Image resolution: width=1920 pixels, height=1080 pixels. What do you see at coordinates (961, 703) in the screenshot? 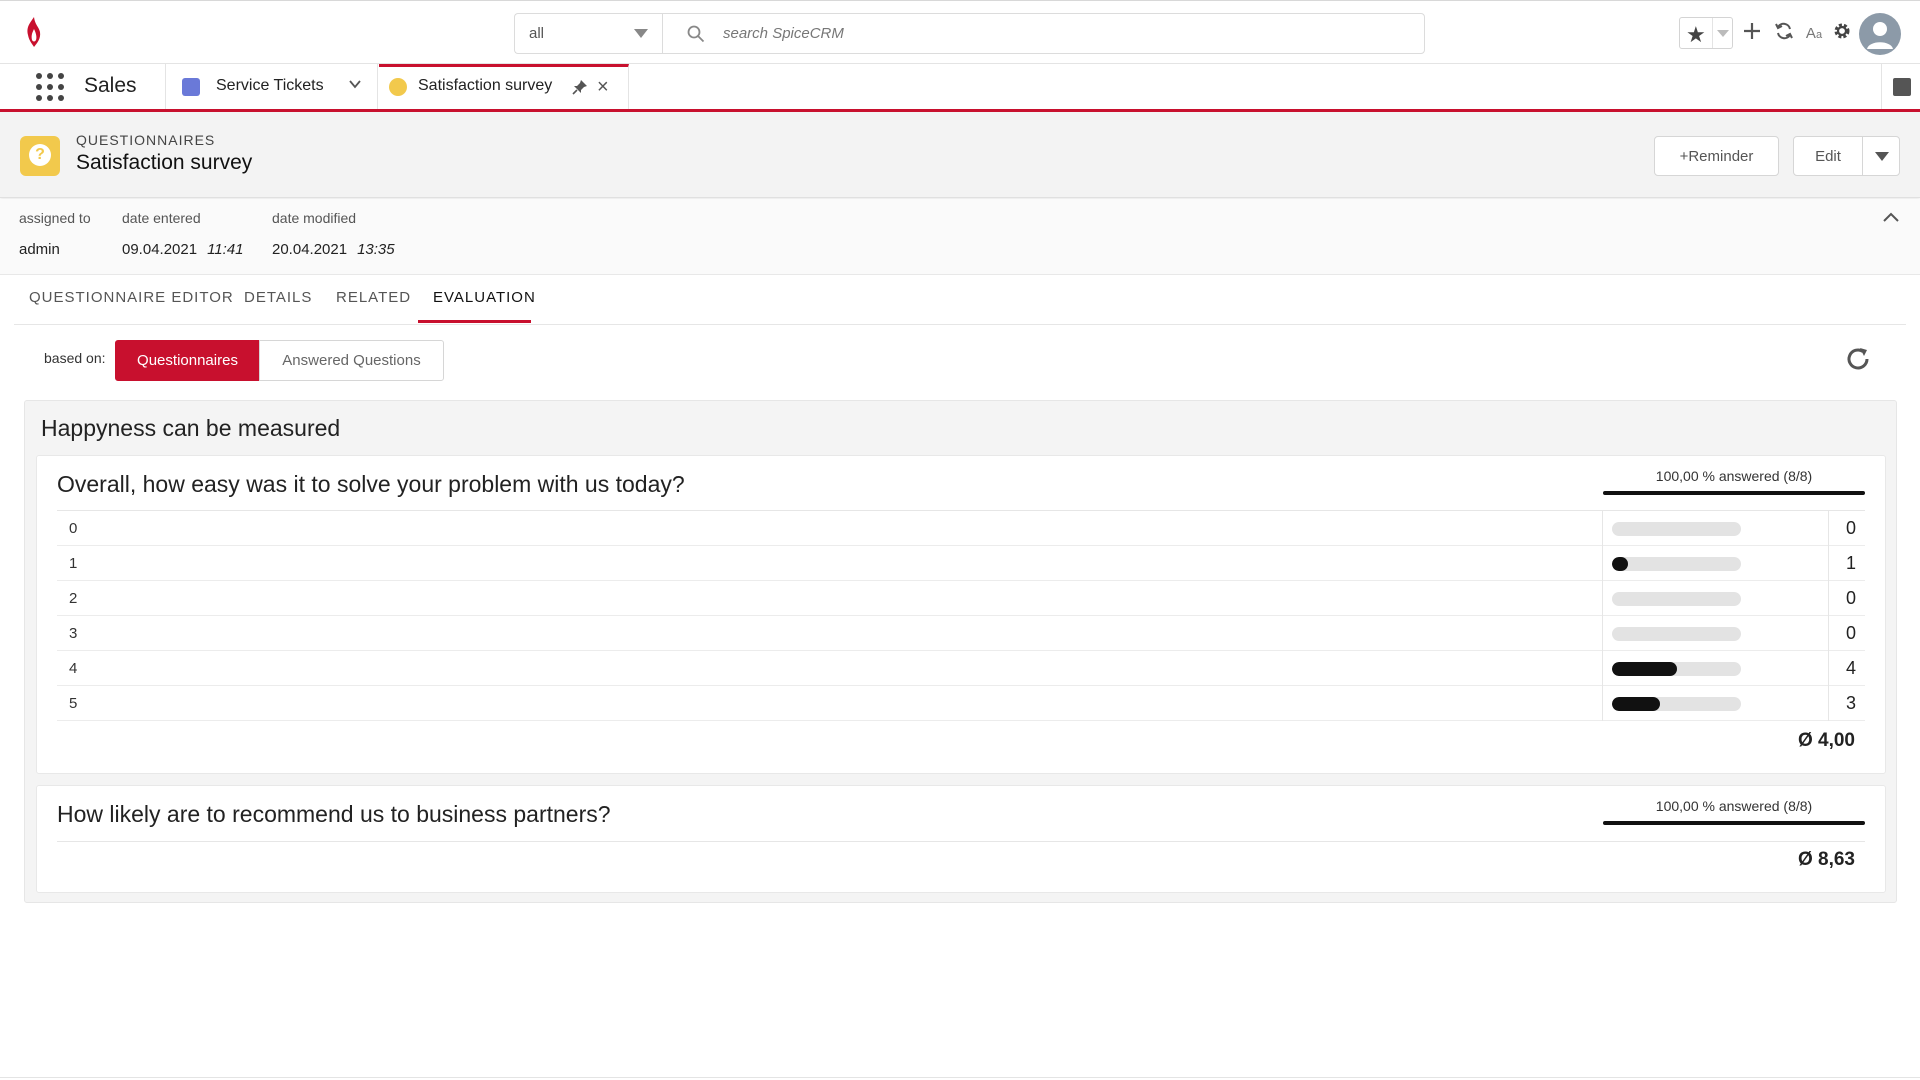
I see `answer-row: 5 3` at bounding box center [961, 703].